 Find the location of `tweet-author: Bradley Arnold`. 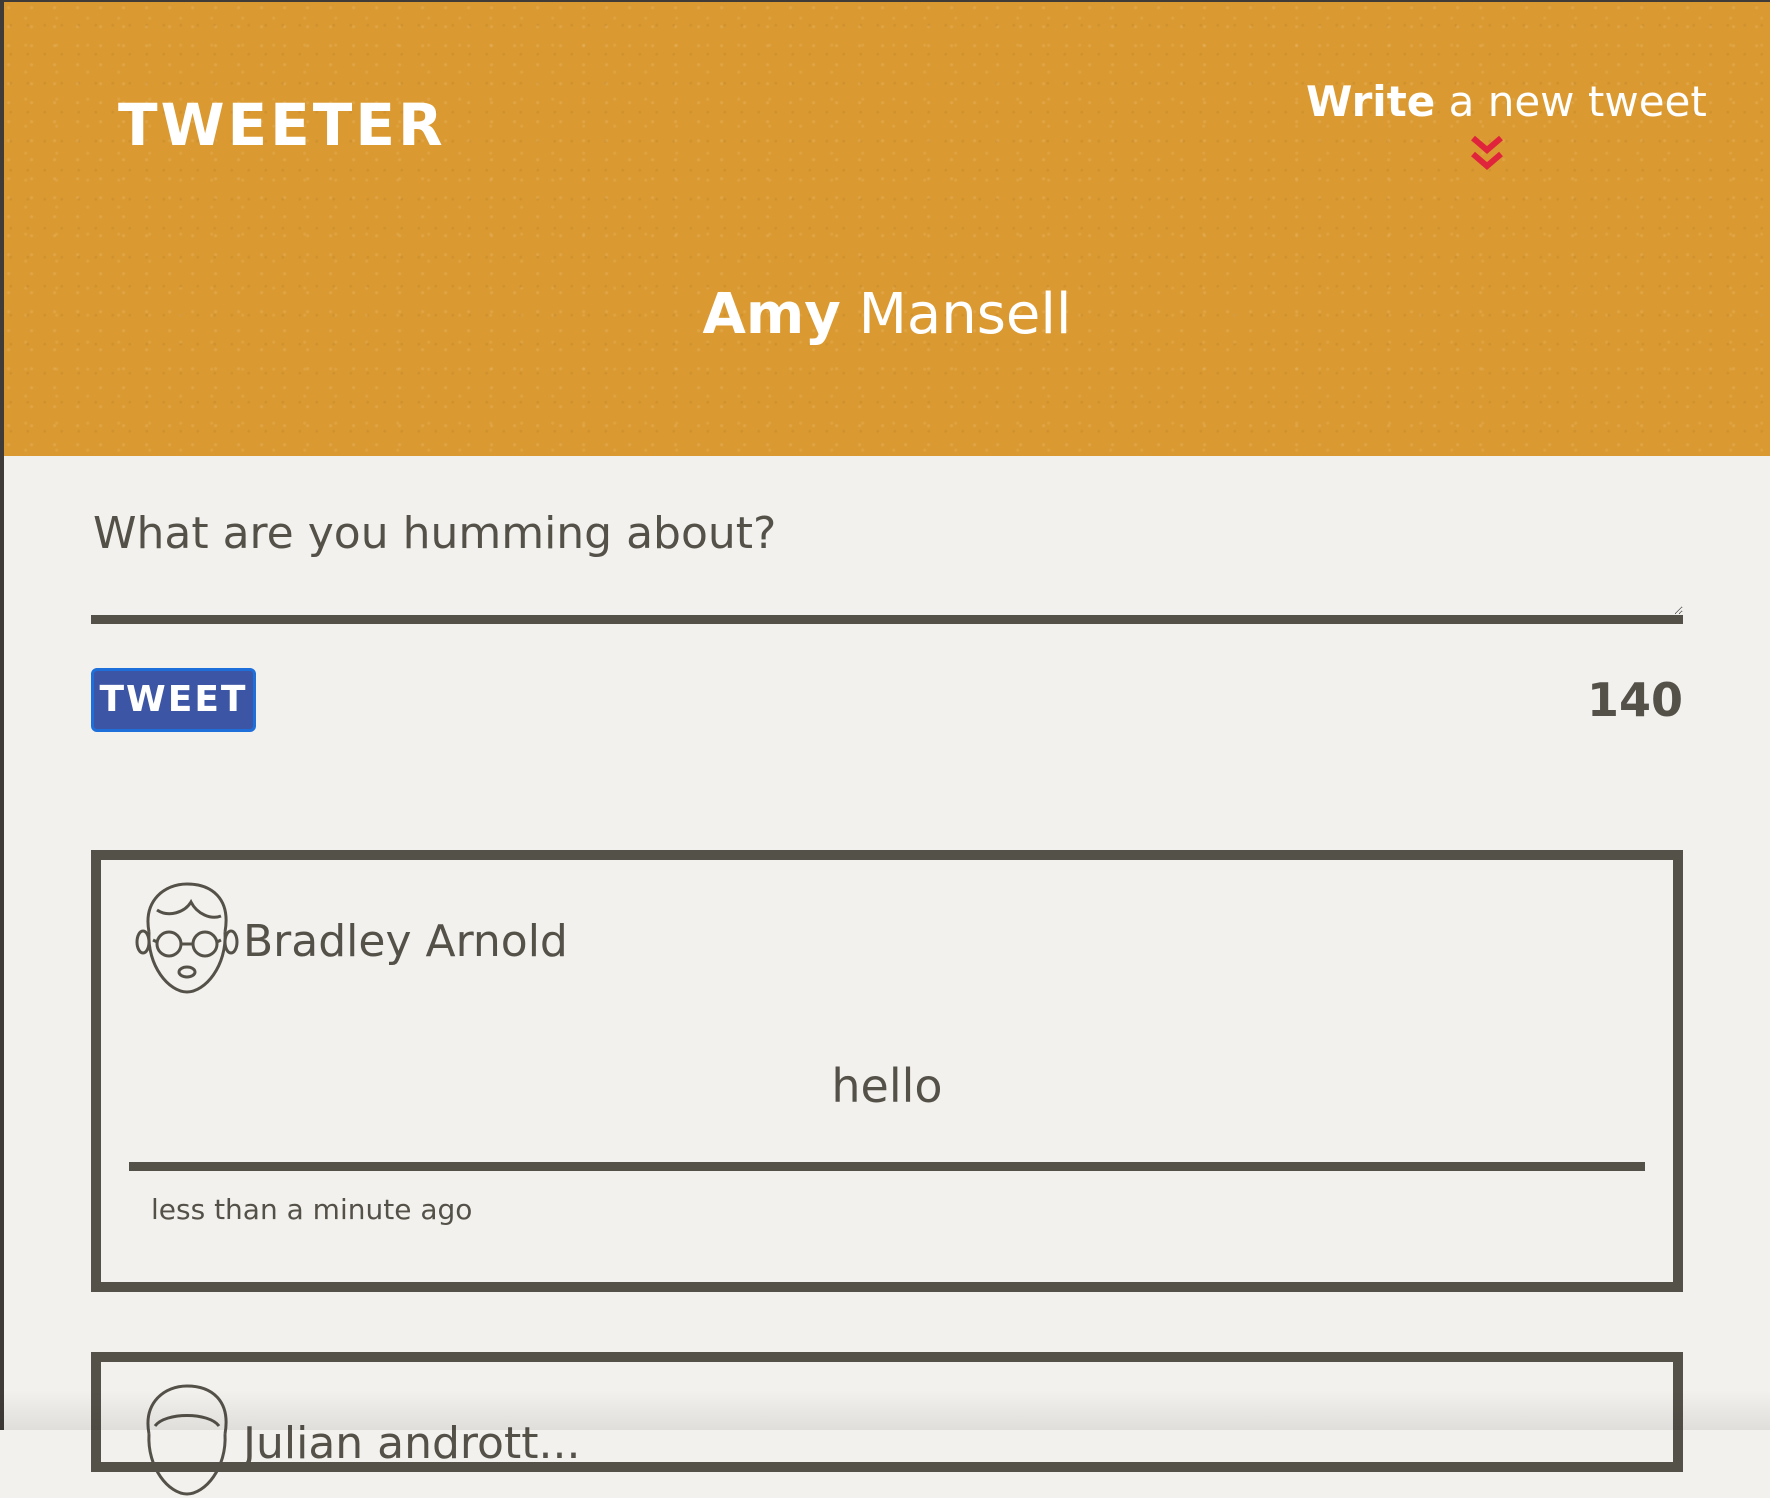

tweet-author: Bradley Arnold is located at coordinates (405, 941).